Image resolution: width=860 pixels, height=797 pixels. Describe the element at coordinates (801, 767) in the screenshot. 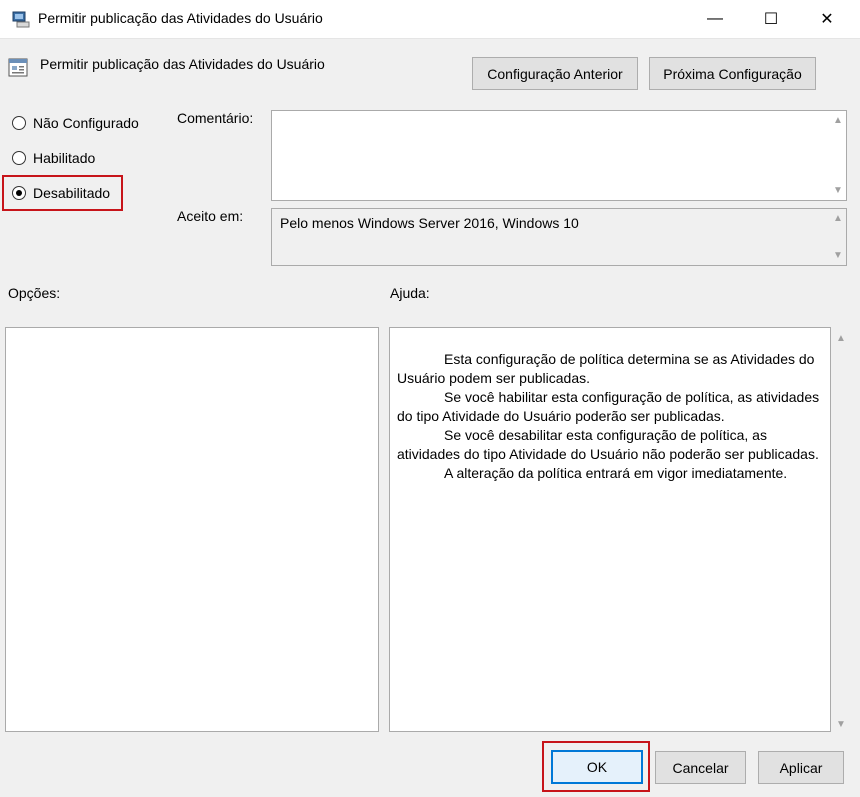

I see `apply-button: Aplicar` at that location.